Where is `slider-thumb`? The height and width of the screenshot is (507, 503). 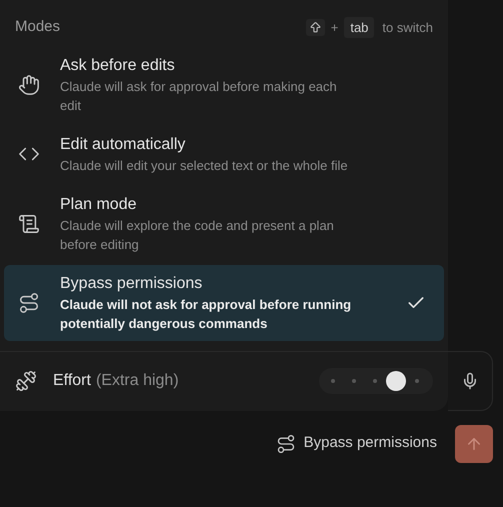 slider-thumb is located at coordinates (396, 381).